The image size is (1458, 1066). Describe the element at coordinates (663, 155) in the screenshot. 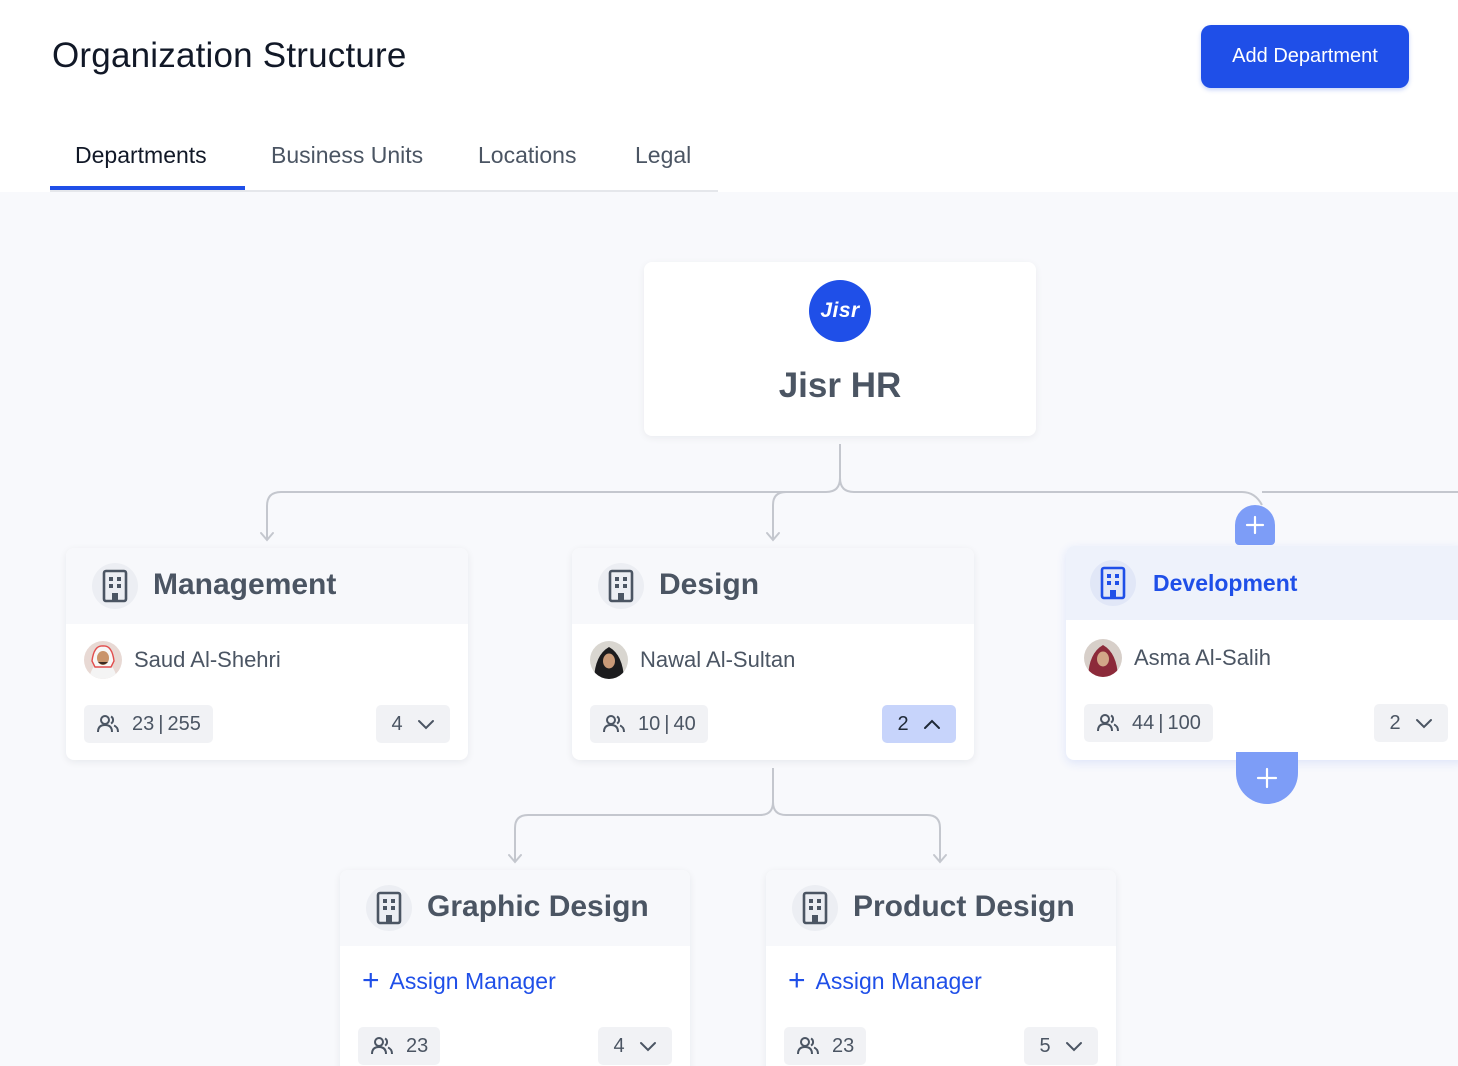

I see `tab-legal: Legal` at that location.